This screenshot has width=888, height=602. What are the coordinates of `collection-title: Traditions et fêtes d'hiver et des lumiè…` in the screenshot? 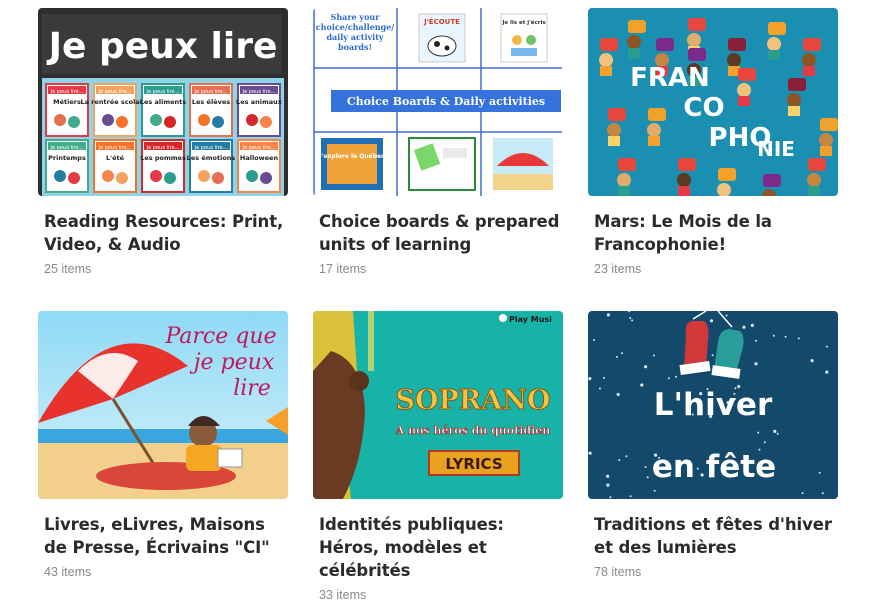 It's located at (716, 536).